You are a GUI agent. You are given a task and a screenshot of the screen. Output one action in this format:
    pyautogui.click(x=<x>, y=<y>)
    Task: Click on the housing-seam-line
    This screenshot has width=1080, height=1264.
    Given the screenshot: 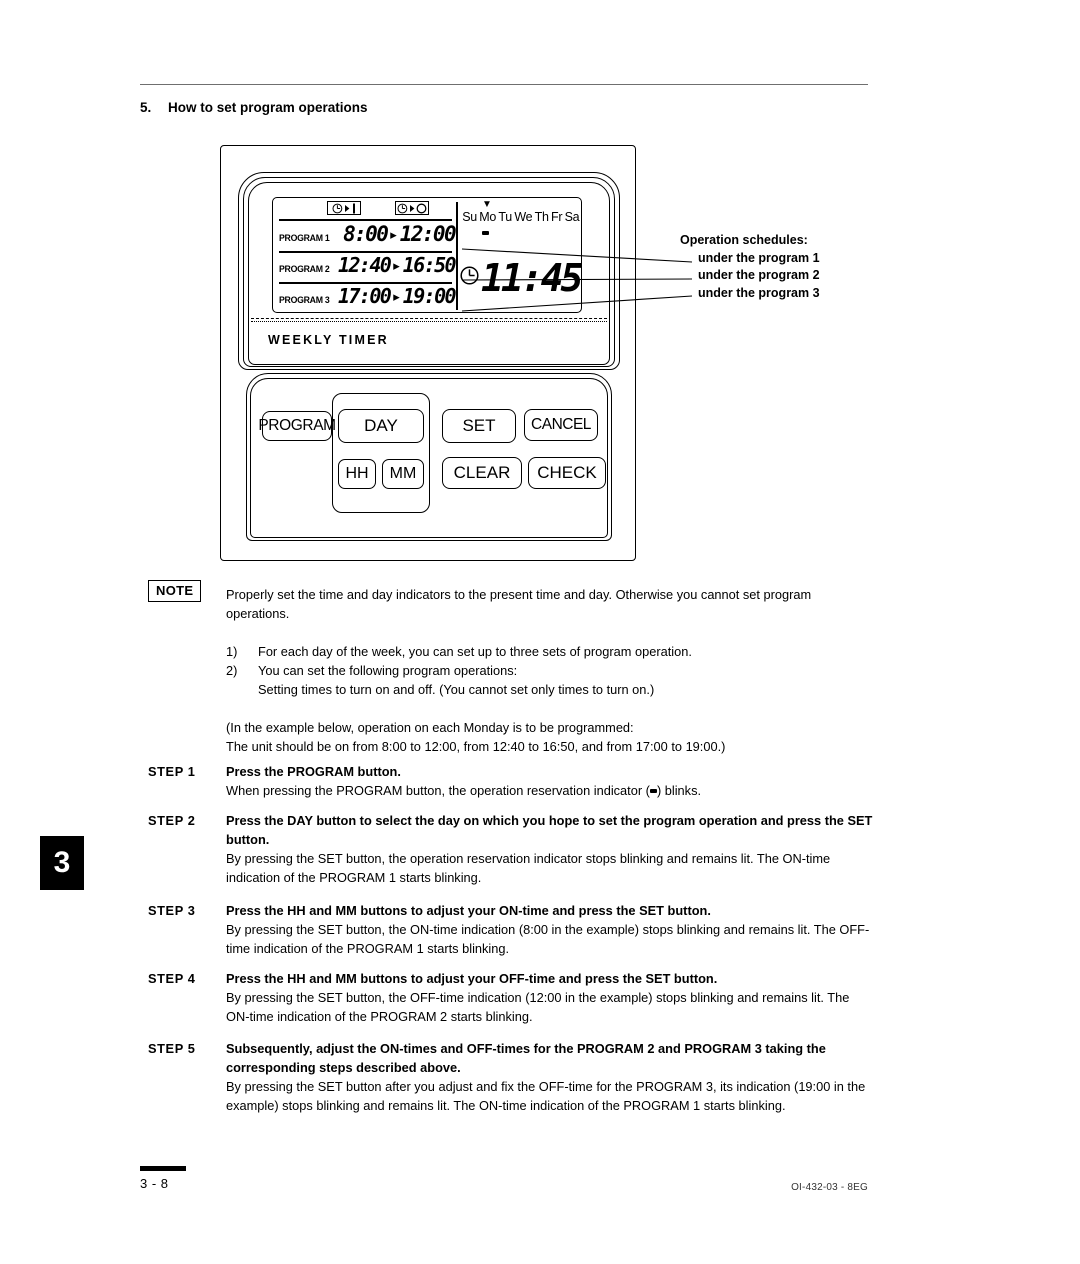 What is the action you would take?
    pyautogui.click(x=429, y=318)
    